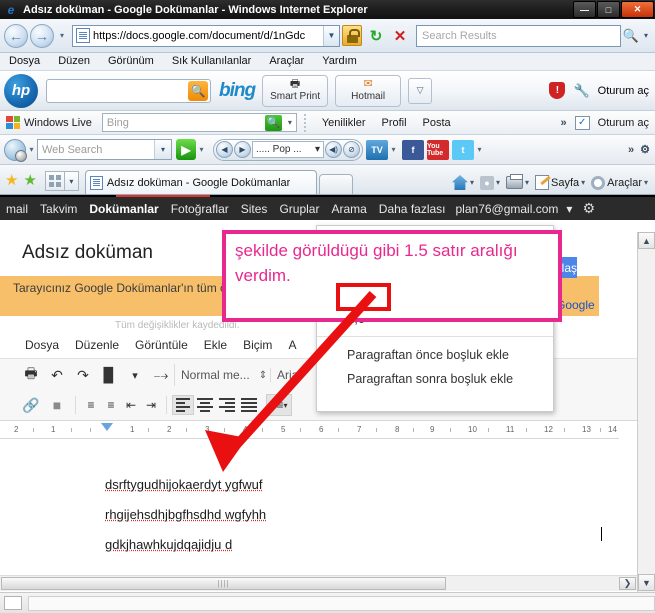 The image size is (655, 613). Describe the element at coordinates (646, 582) in the screenshot. I see `browser-scroll-down-icon: ▼` at that location.